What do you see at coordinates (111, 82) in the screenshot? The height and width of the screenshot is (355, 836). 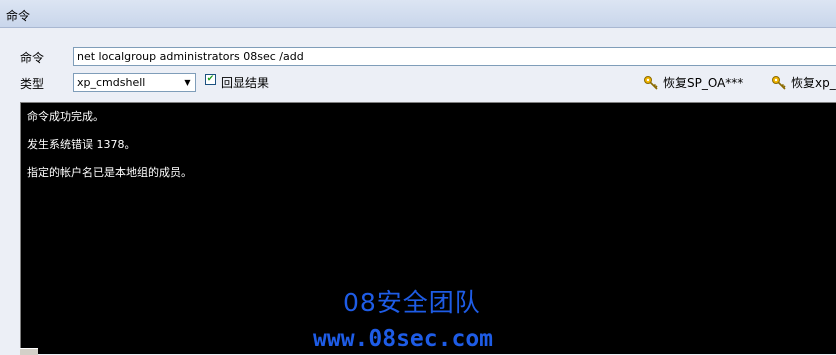 I see `type-select-value: xp_cmdshell` at bounding box center [111, 82].